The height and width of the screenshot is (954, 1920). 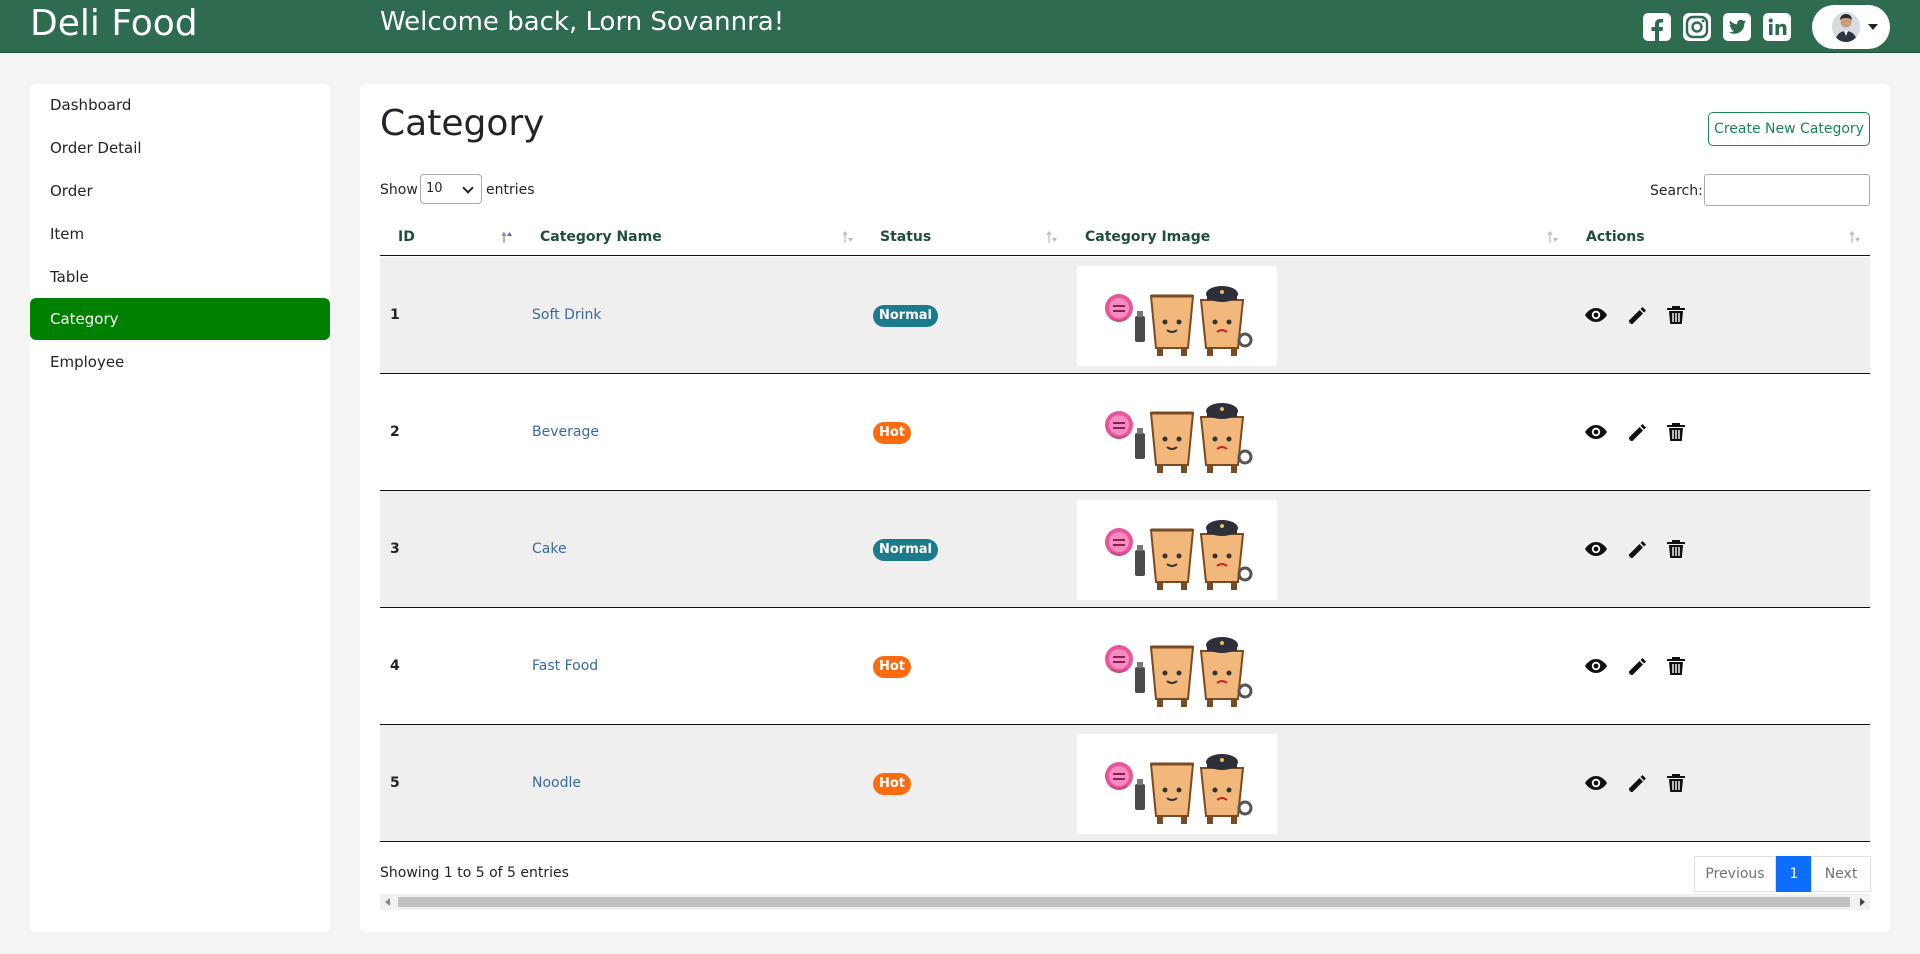 What do you see at coordinates (1147, 237) in the screenshot?
I see `column-header-category-image: Category Image` at bounding box center [1147, 237].